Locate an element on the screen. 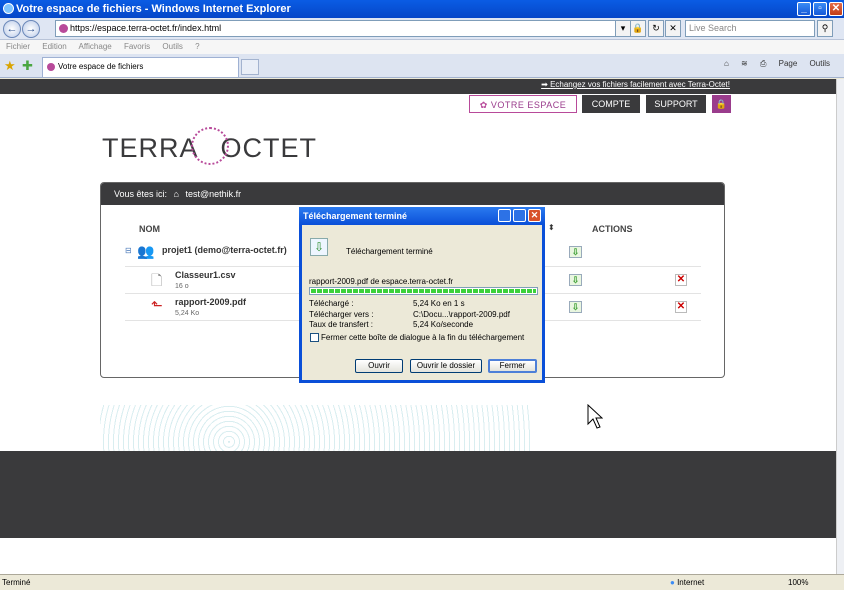  decorative-dots is located at coordinates (315, 428).